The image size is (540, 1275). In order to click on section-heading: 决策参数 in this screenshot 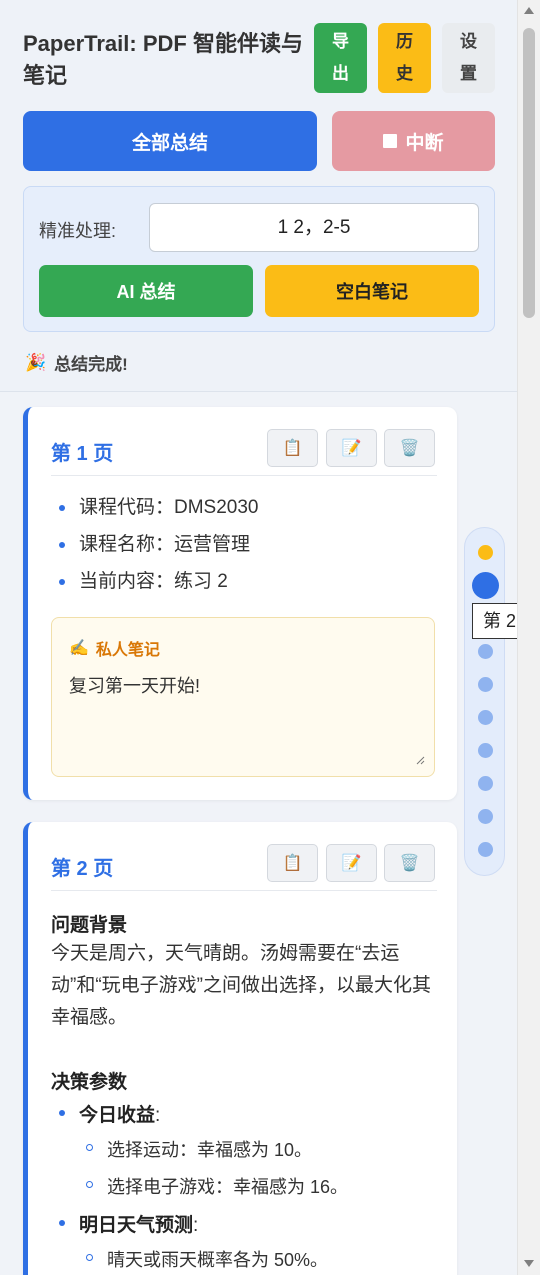, I will do `click(89, 1082)`.